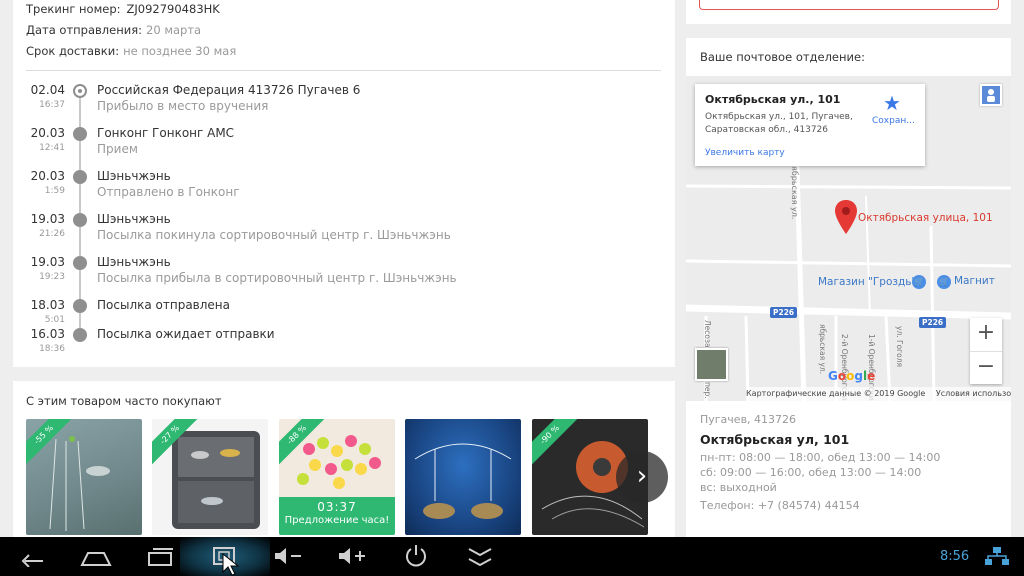 The width and height of the screenshot is (1024, 576). I want to click on deal-label: Предложение часа!, so click(337, 520).